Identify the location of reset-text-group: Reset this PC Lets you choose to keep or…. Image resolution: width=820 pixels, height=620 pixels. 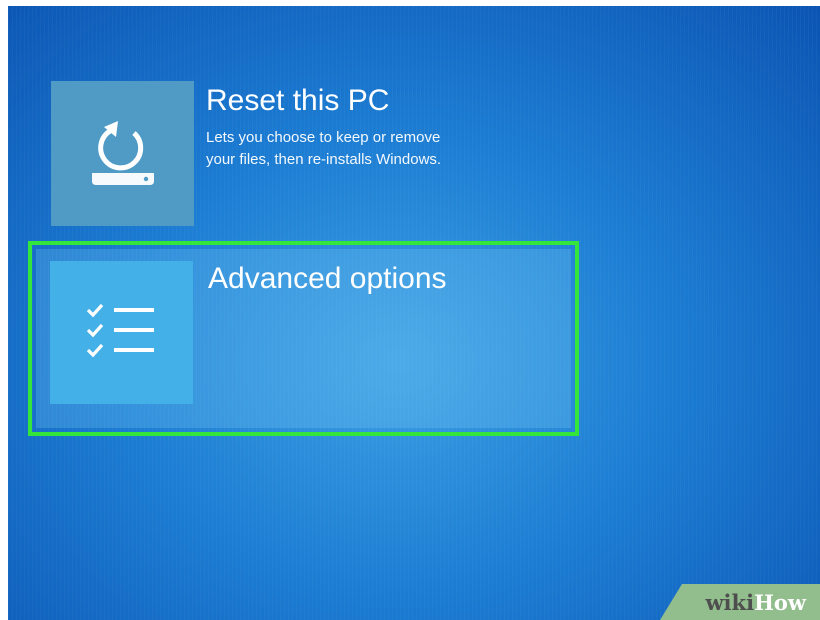
(323, 154).